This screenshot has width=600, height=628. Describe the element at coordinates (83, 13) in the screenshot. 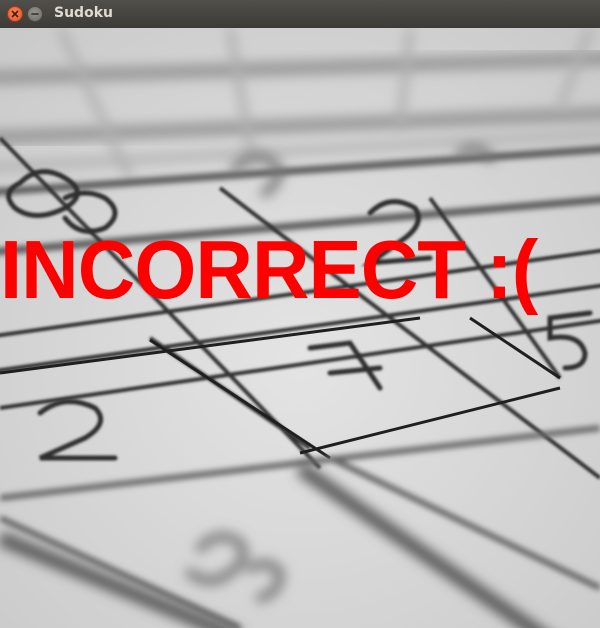

I see `window-title: Sudoku` at that location.